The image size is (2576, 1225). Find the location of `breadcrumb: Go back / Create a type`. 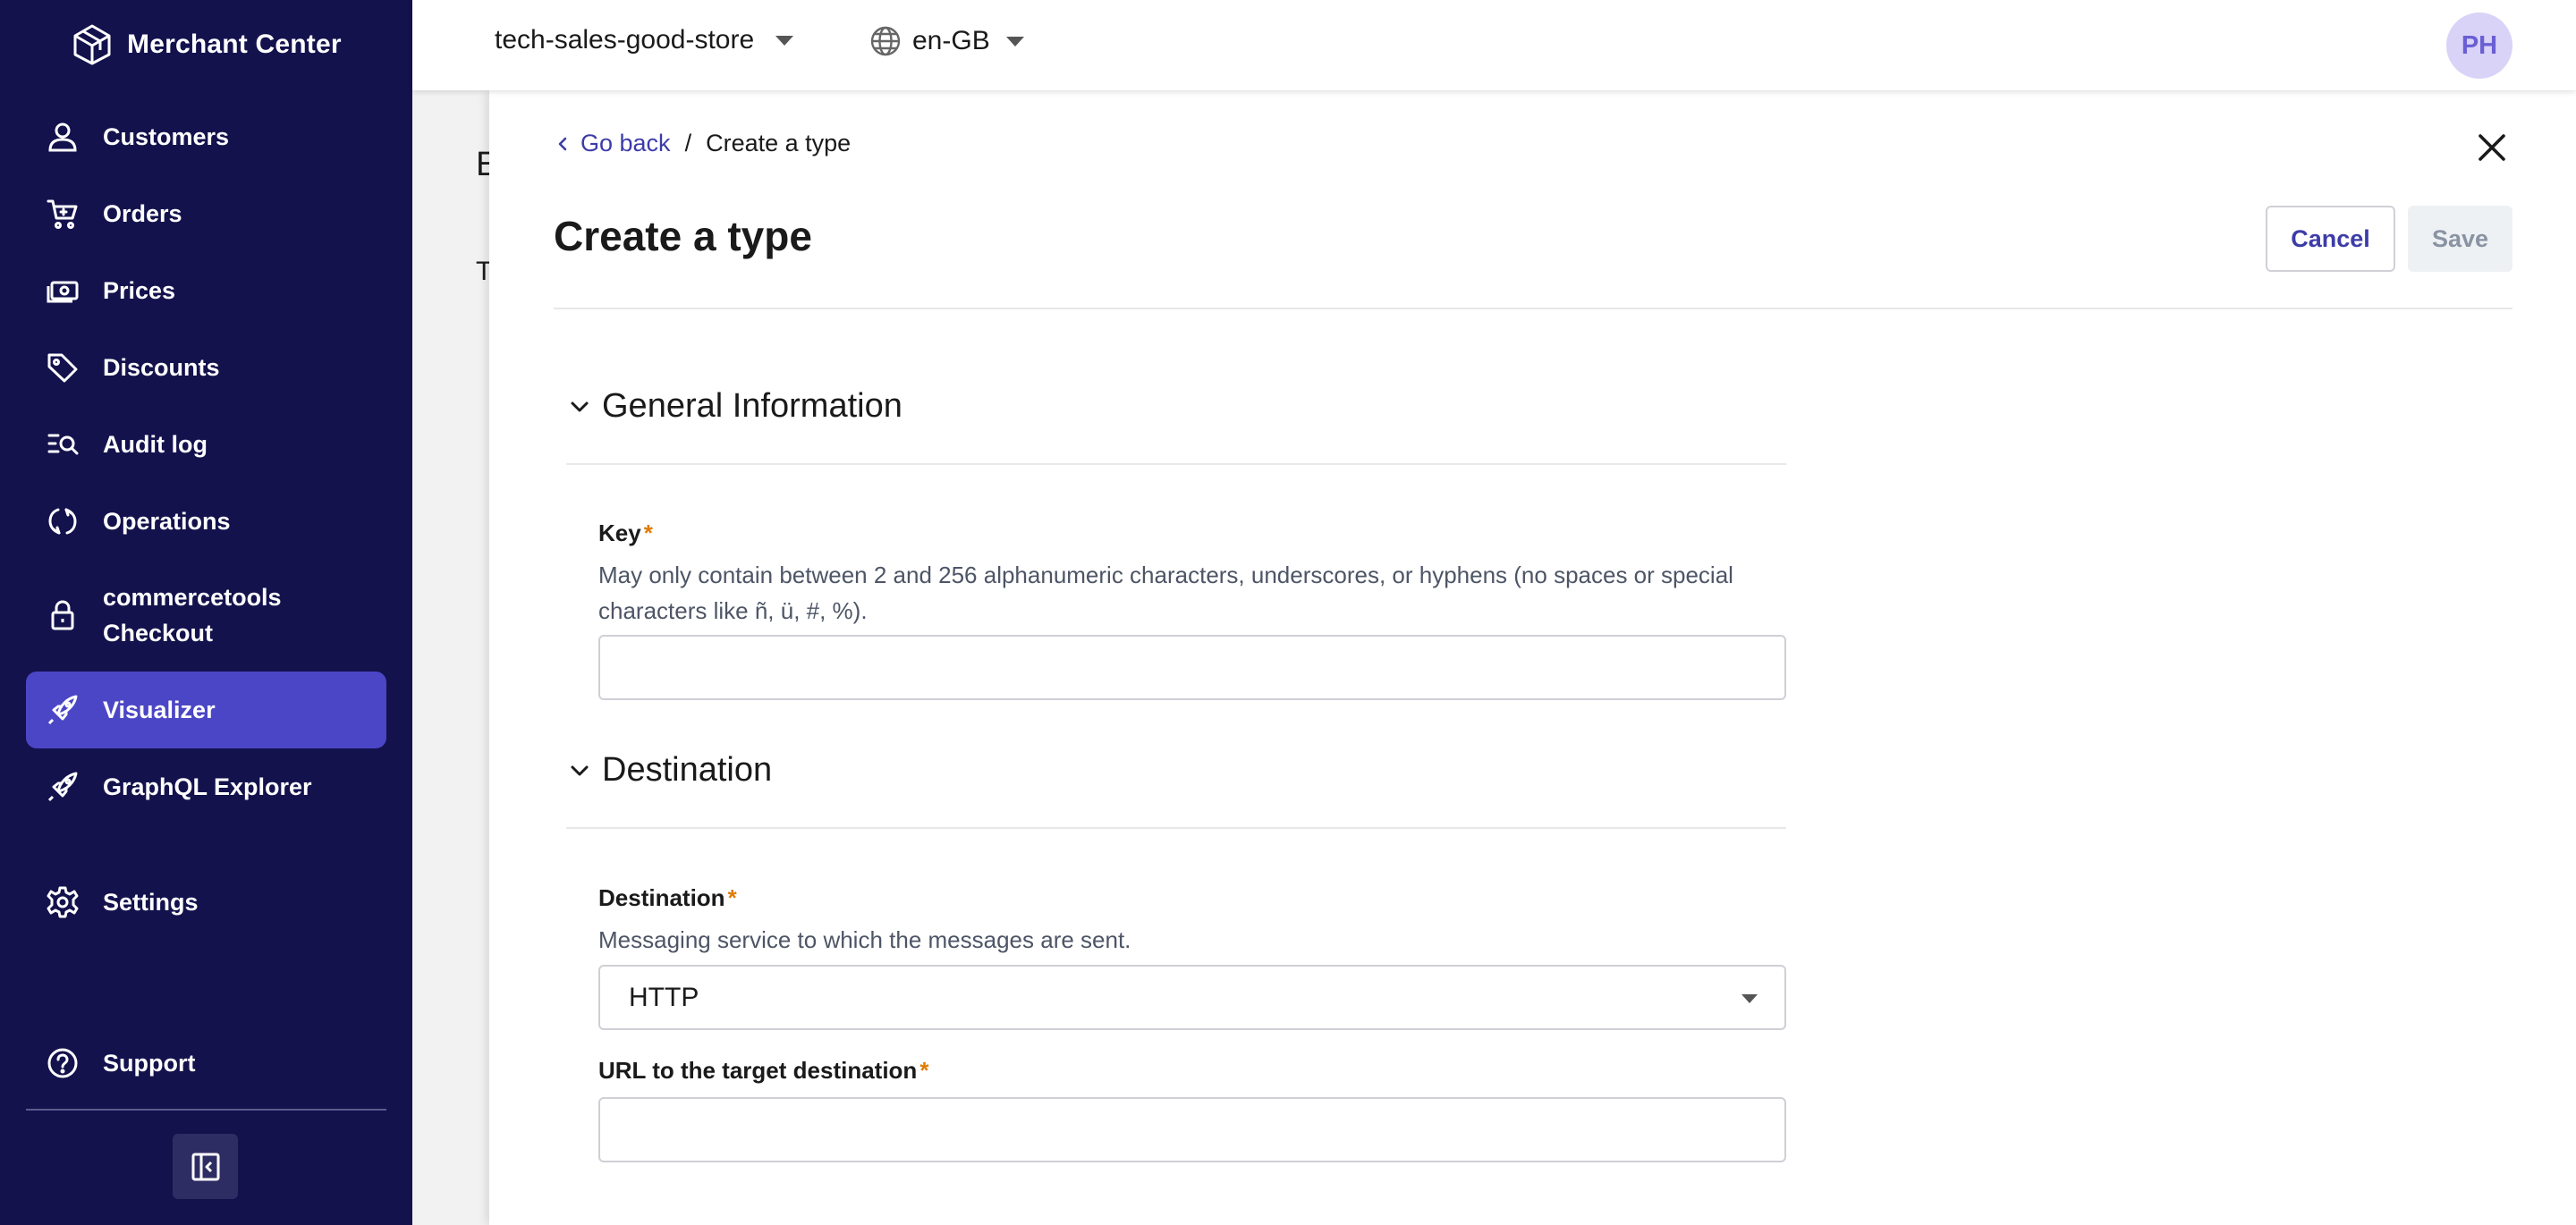

breadcrumb: Go back / Create a type is located at coordinates (703, 143).